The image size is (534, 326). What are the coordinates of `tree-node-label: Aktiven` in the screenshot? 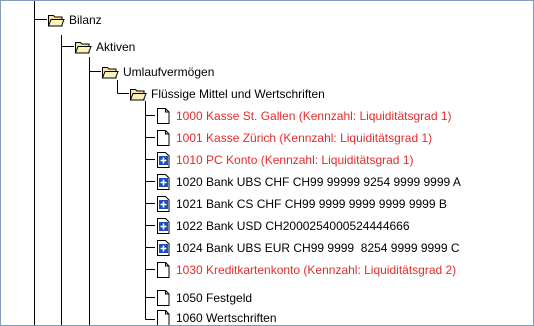 It's located at (116, 47).